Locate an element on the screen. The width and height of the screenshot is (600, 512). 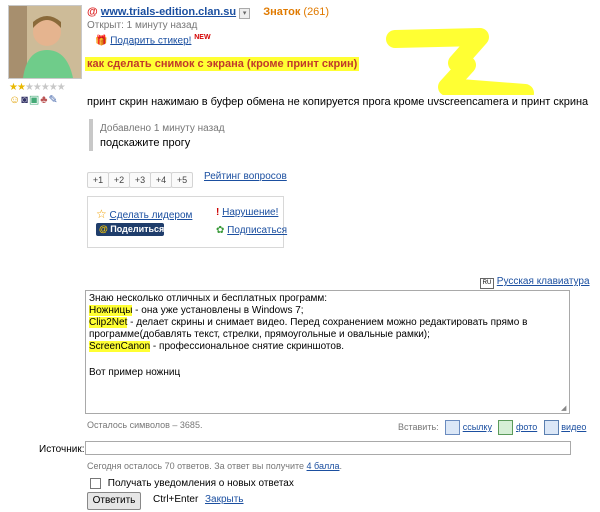
subscribe: ✿ Подписаться is located at coordinates (251, 230).